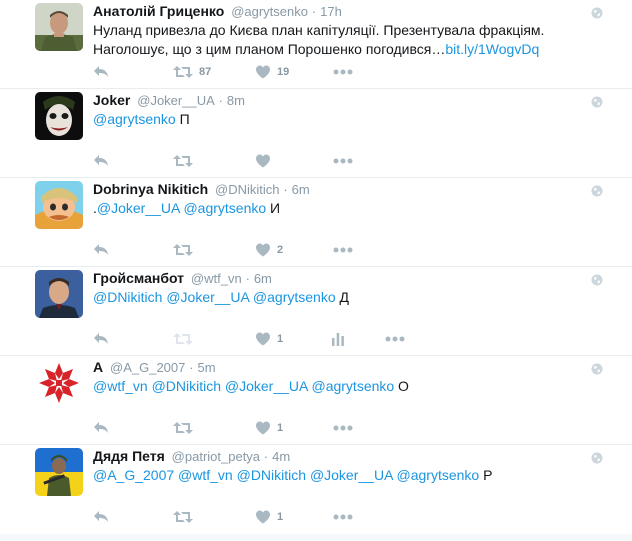  What do you see at coordinates (134, 119) in the screenshot?
I see `mention-links: @agrytsenko` at bounding box center [134, 119].